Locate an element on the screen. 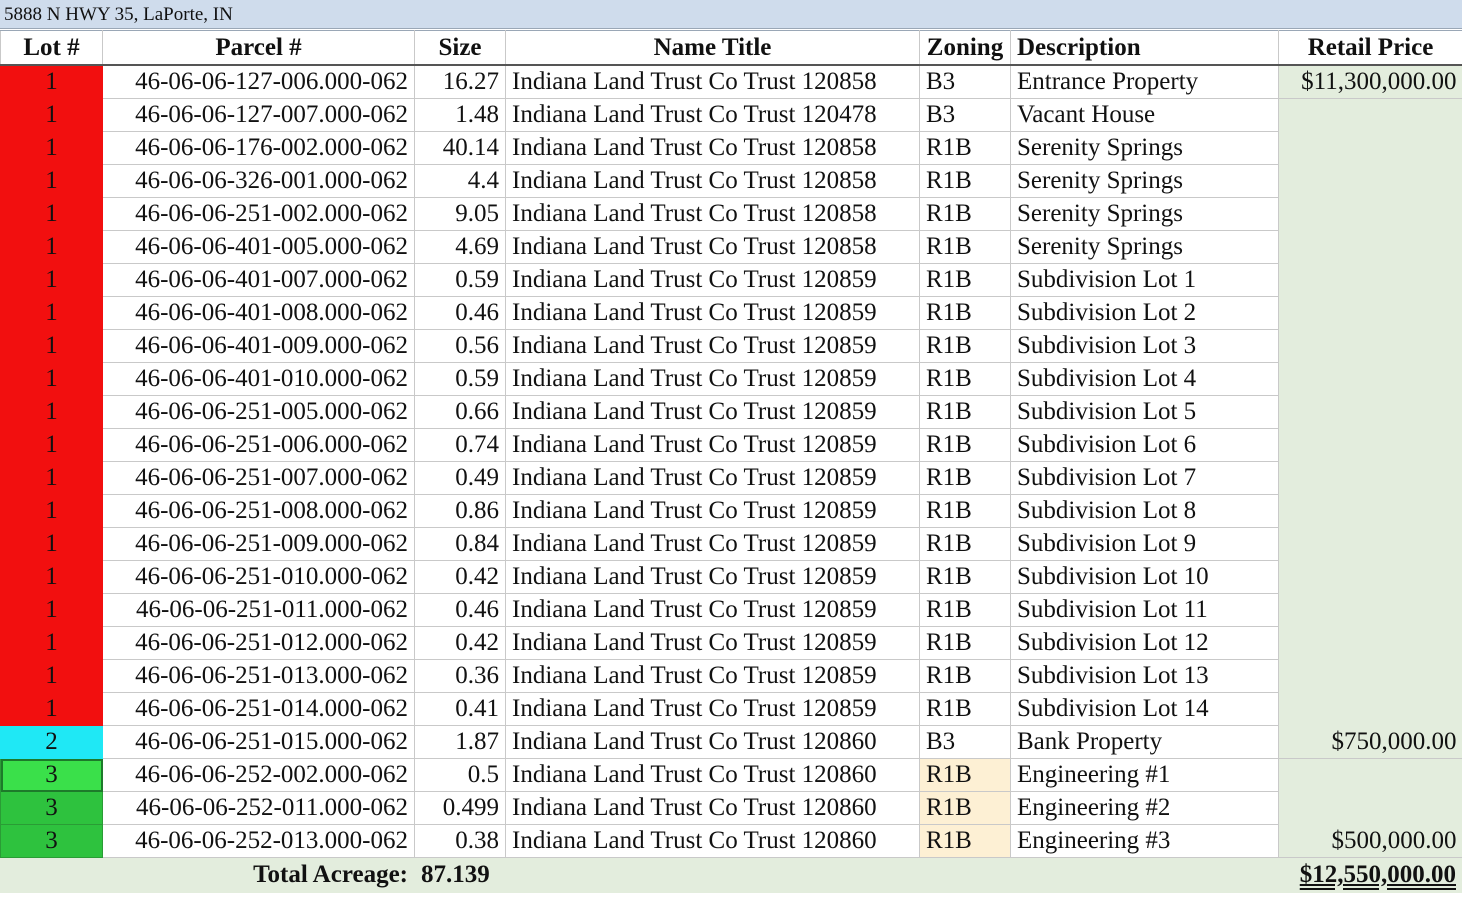  size-cell: 0.86 is located at coordinates (460, 511).